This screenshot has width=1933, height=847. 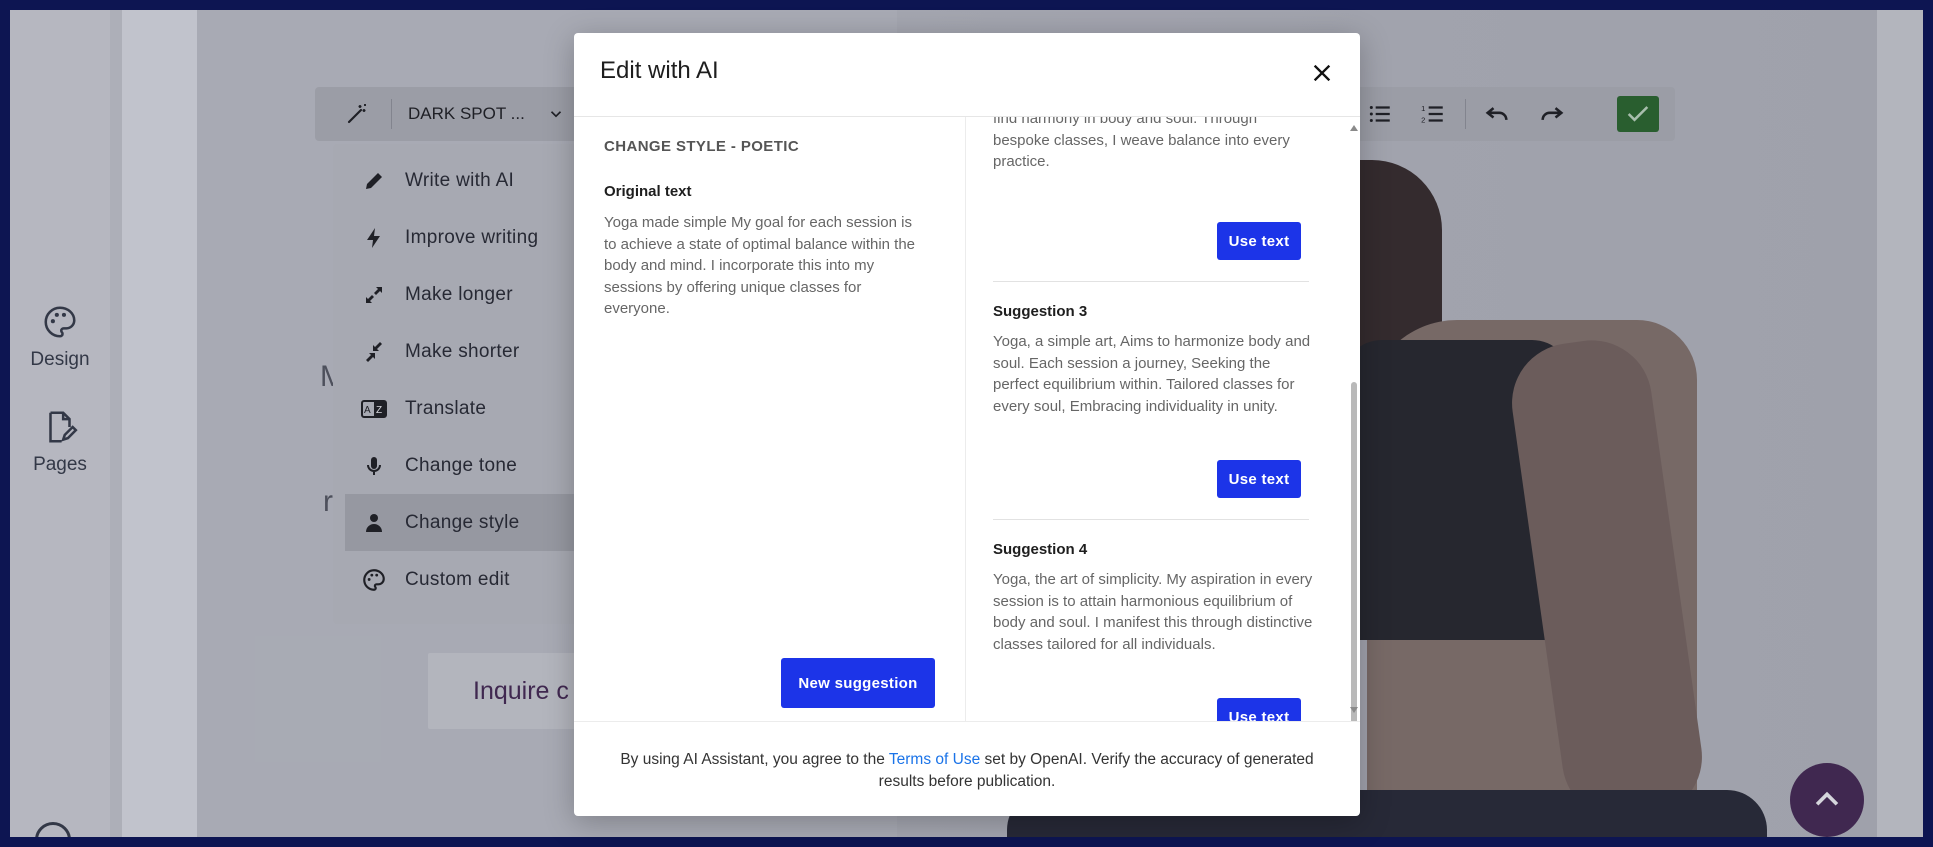 I want to click on original-text-label: Original text, so click(x=648, y=191).